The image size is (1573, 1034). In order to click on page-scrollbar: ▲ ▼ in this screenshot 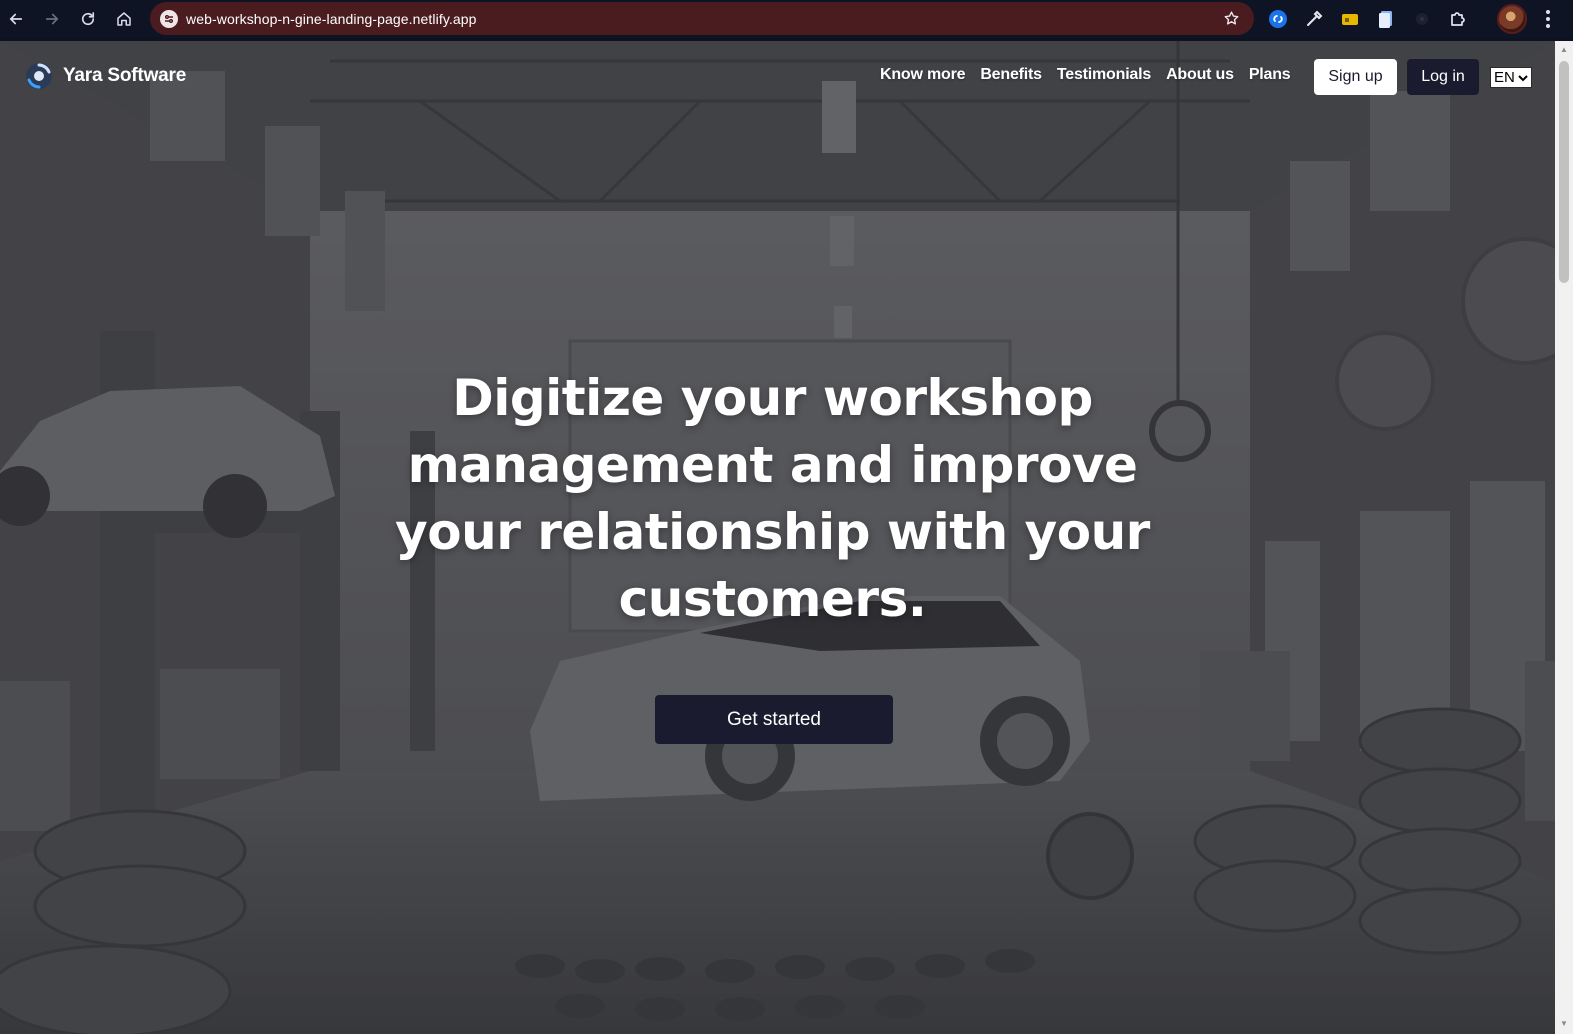, I will do `click(1564, 537)`.